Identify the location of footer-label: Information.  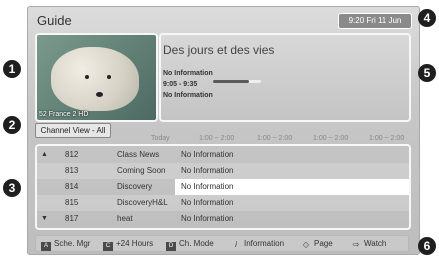
(264, 243).